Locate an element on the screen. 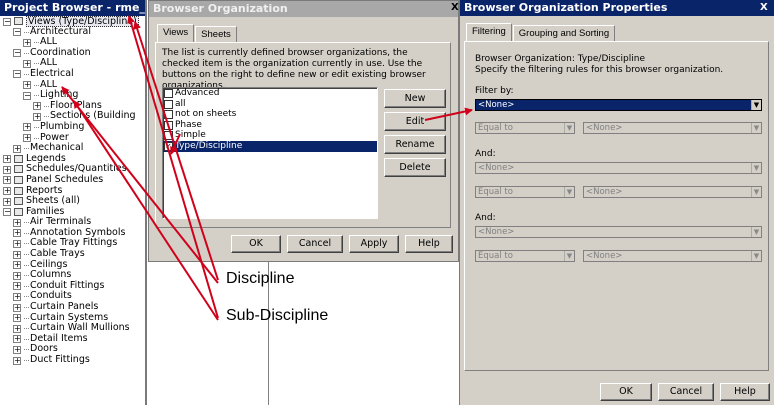 The height and width of the screenshot is (405, 774). ok-button: OK is located at coordinates (256, 244).